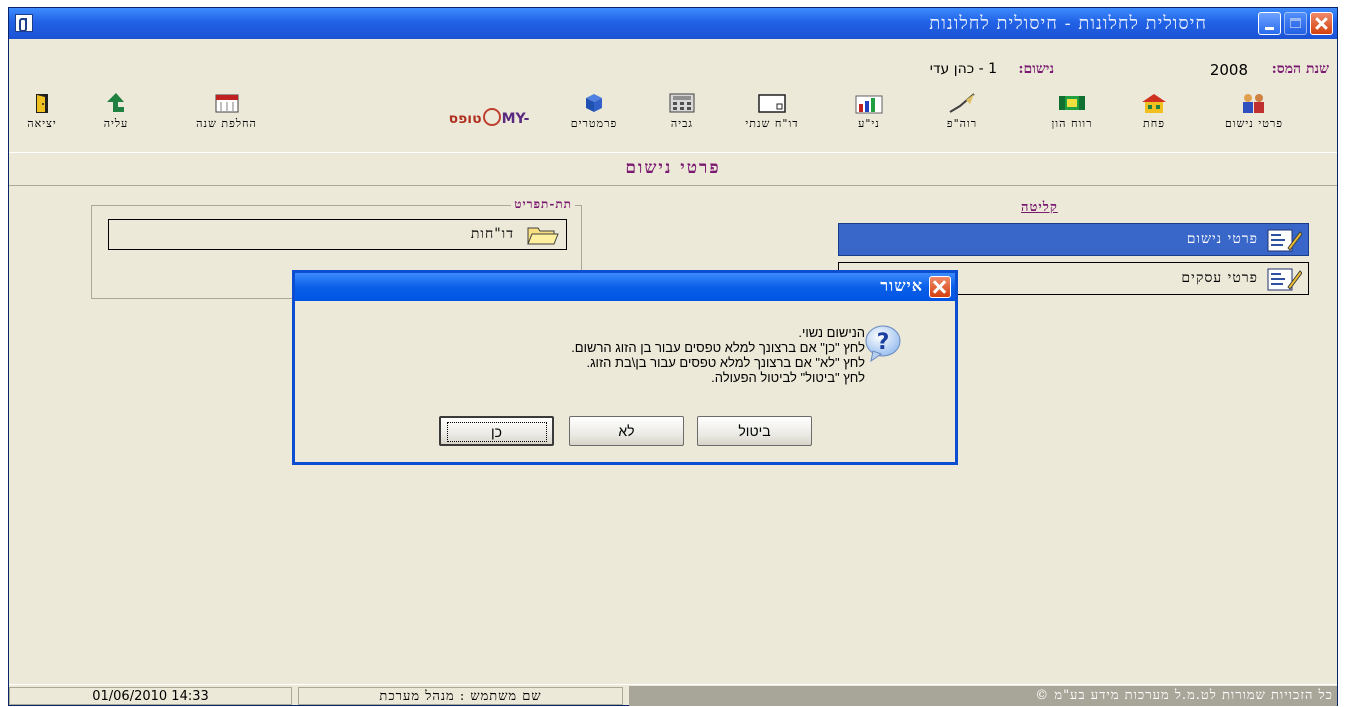 The image size is (1346, 707). What do you see at coordinates (1039, 207) in the screenshot?
I see `intake-title: קליטה` at bounding box center [1039, 207].